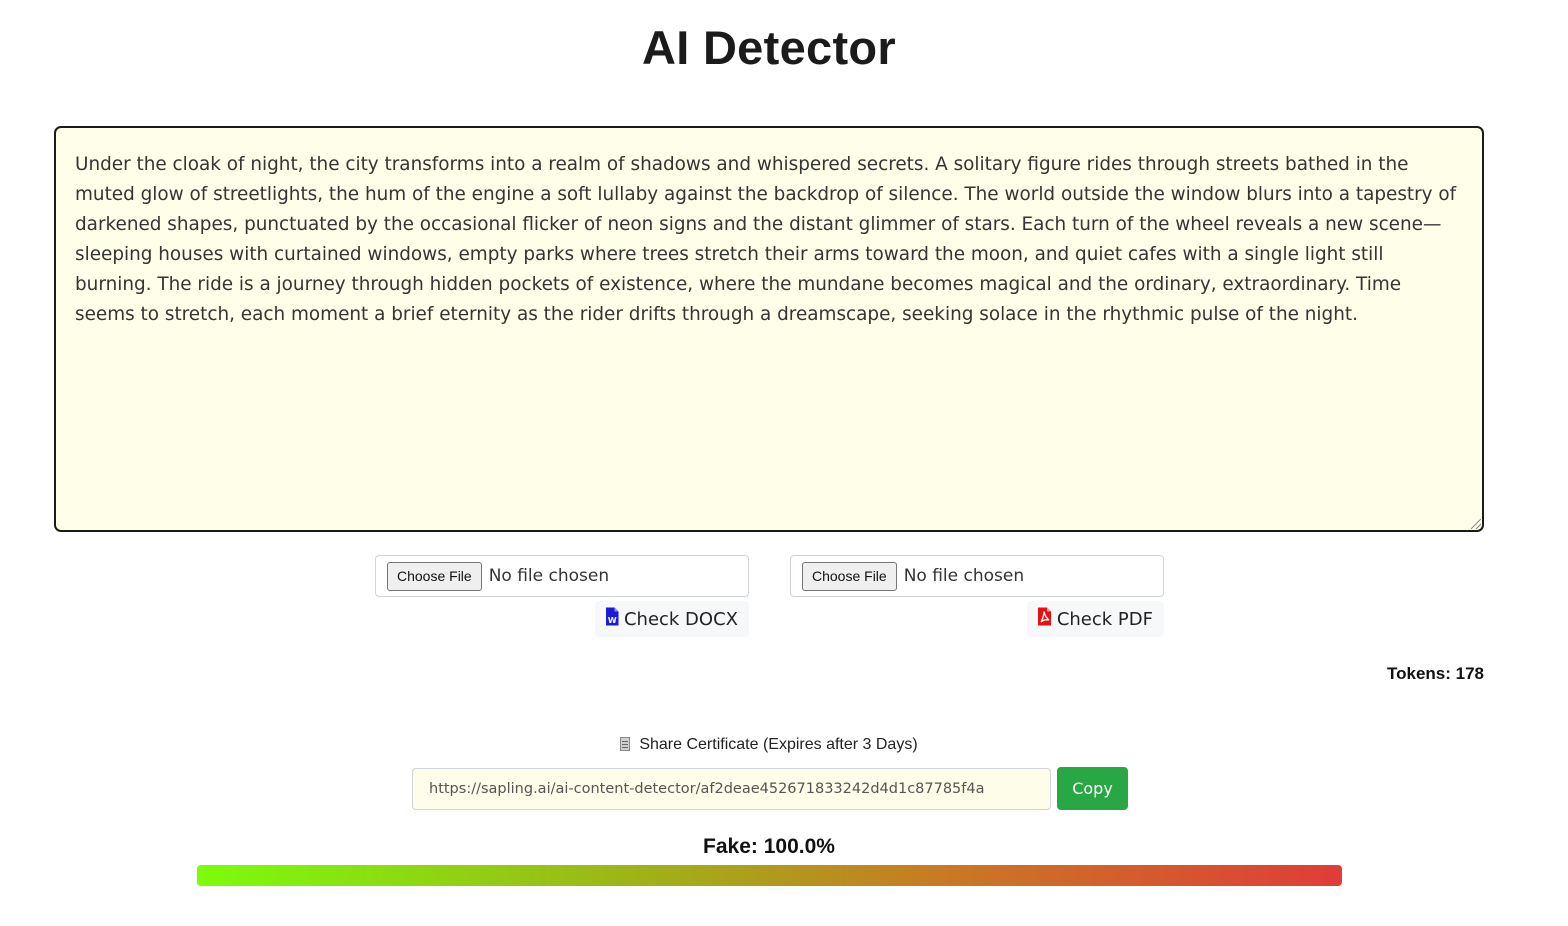 The image size is (1568, 926). Describe the element at coordinates (680, 619) in the screenshot. I see `check-docx-label: Check DOCX` at that location.